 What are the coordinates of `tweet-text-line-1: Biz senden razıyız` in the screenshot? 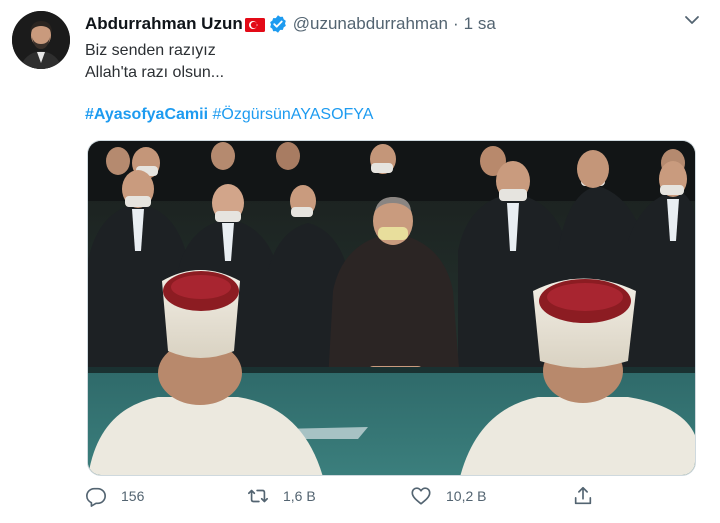 It's located at (150, 50).